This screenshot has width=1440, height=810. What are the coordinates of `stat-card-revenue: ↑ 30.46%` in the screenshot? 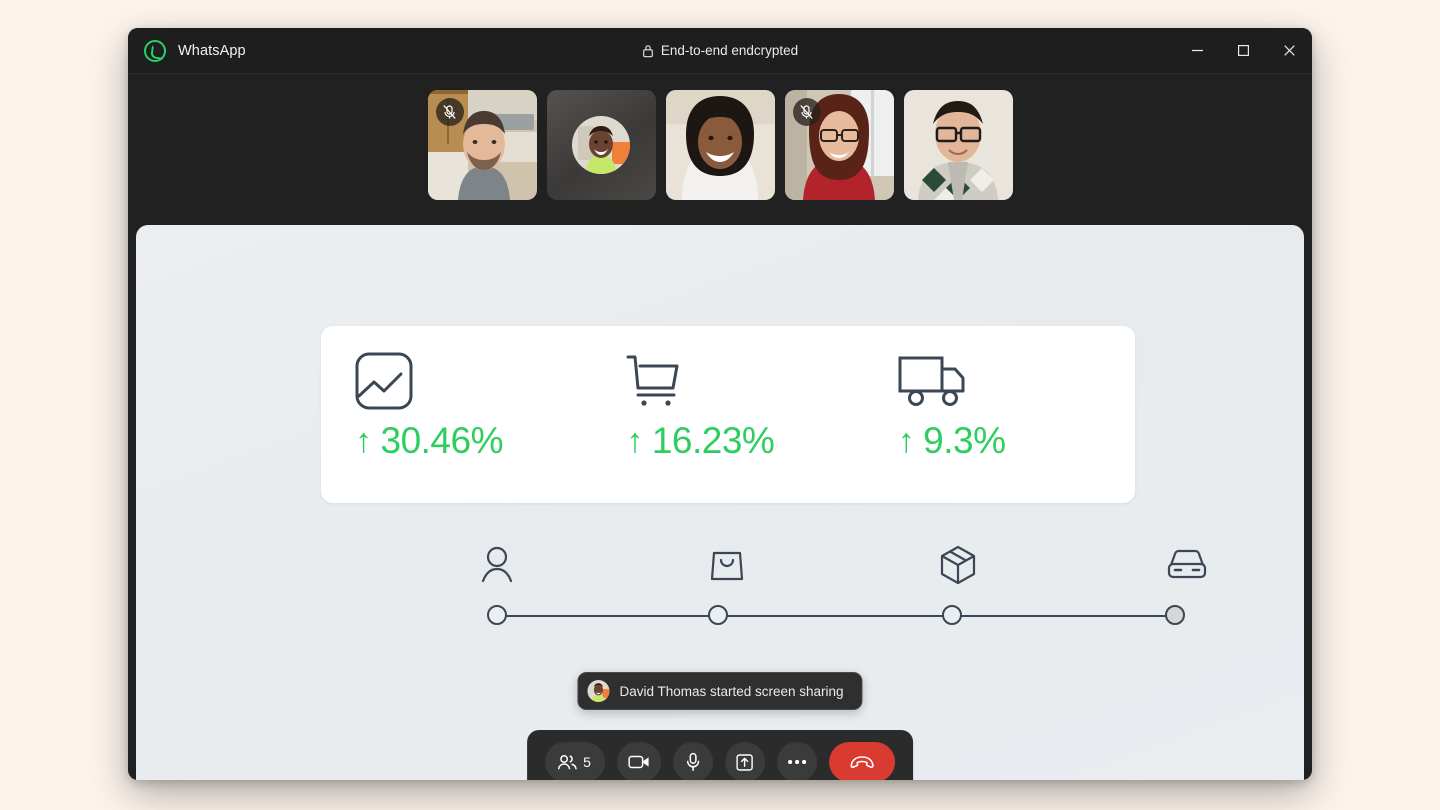 It's located at (456, 414).